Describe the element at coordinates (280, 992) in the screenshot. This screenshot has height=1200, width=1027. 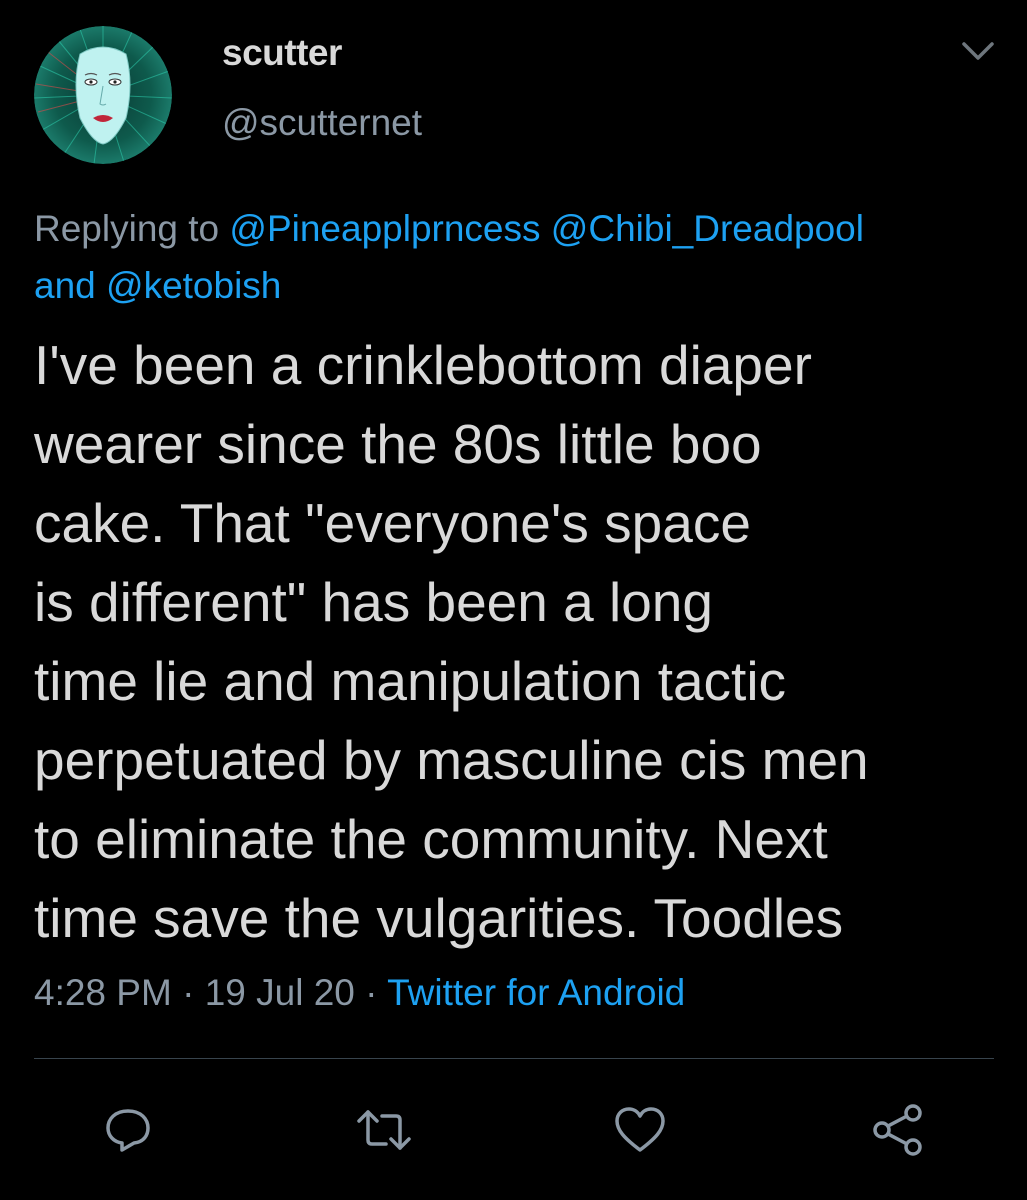
I see `tweet-date: 19 Jul 20` at that location.